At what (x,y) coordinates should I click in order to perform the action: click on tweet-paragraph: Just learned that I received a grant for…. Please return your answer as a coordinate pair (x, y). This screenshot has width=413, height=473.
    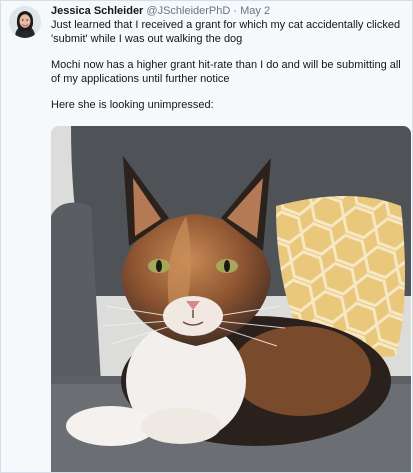
    Looking at the image, I should click on (226, 32).